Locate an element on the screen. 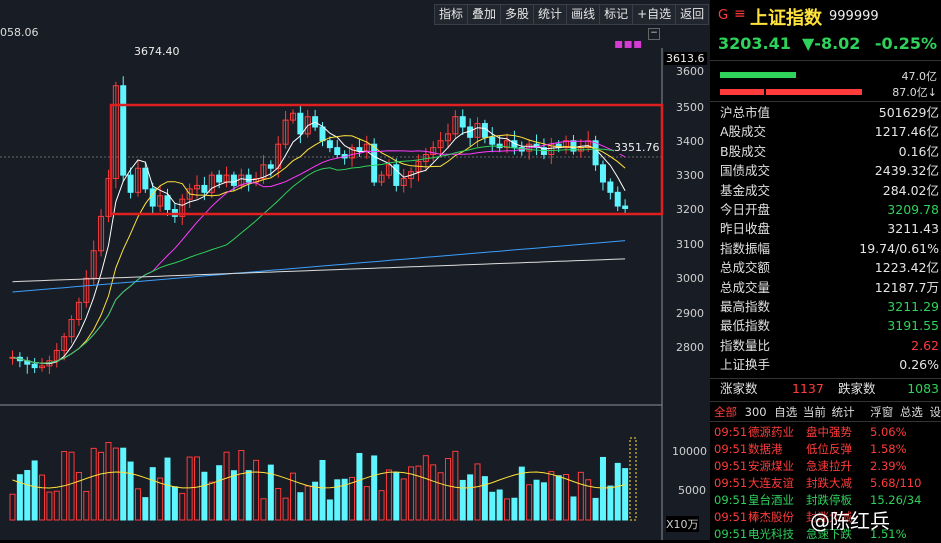 This screenshot has width=941, height=543. price-tick: 3000 is located at coordinates (690, 278).